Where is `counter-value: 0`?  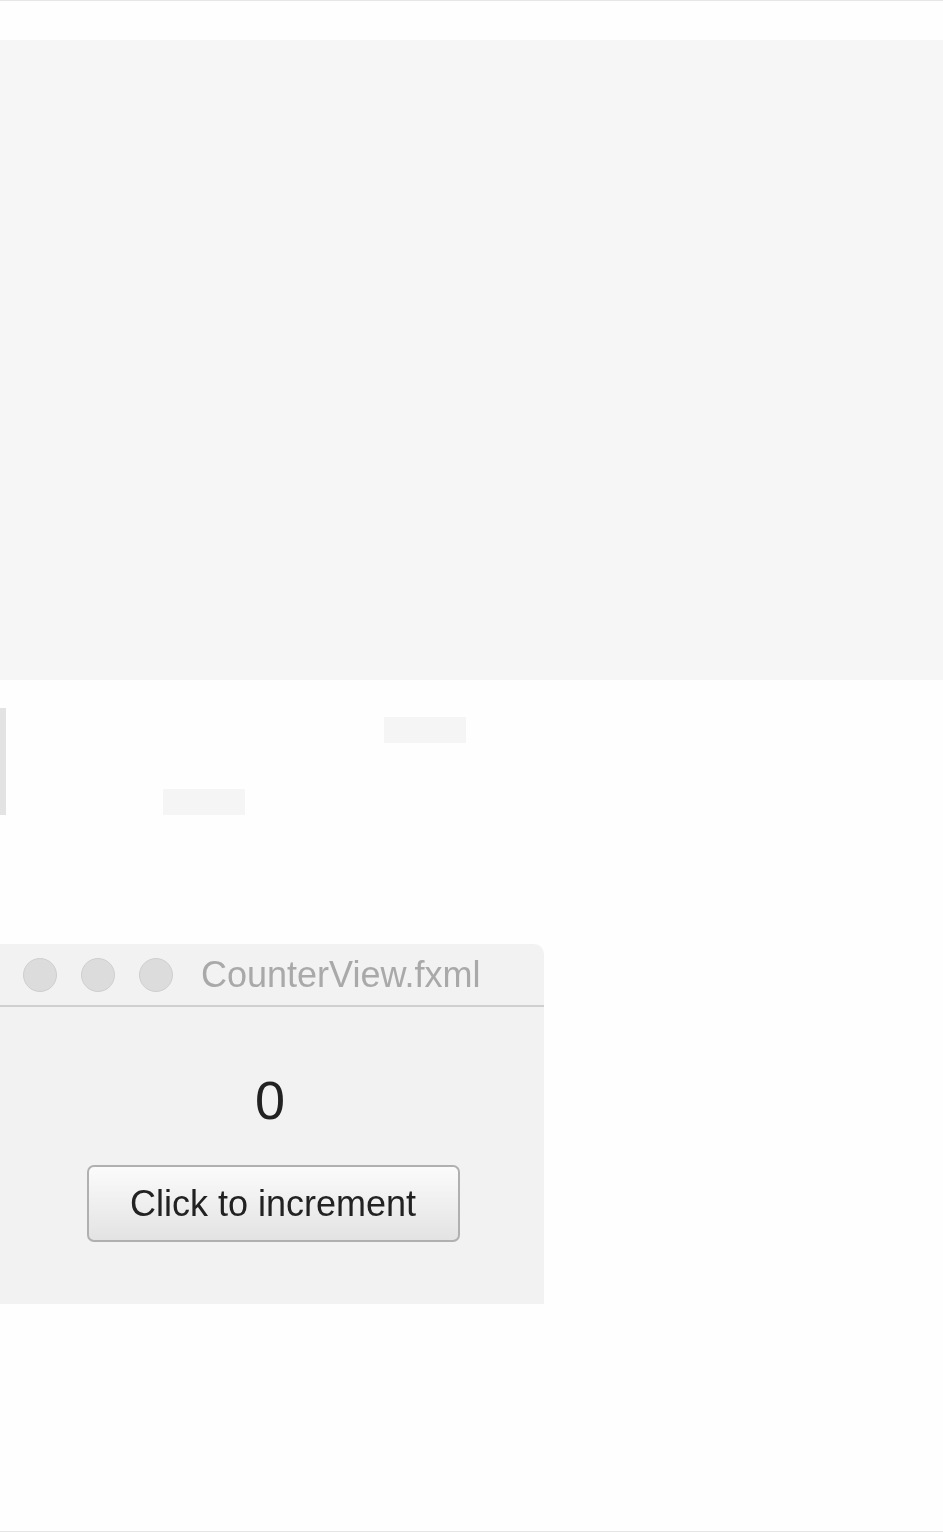
counter-value: 0 is located at coordinates (269, 1100).